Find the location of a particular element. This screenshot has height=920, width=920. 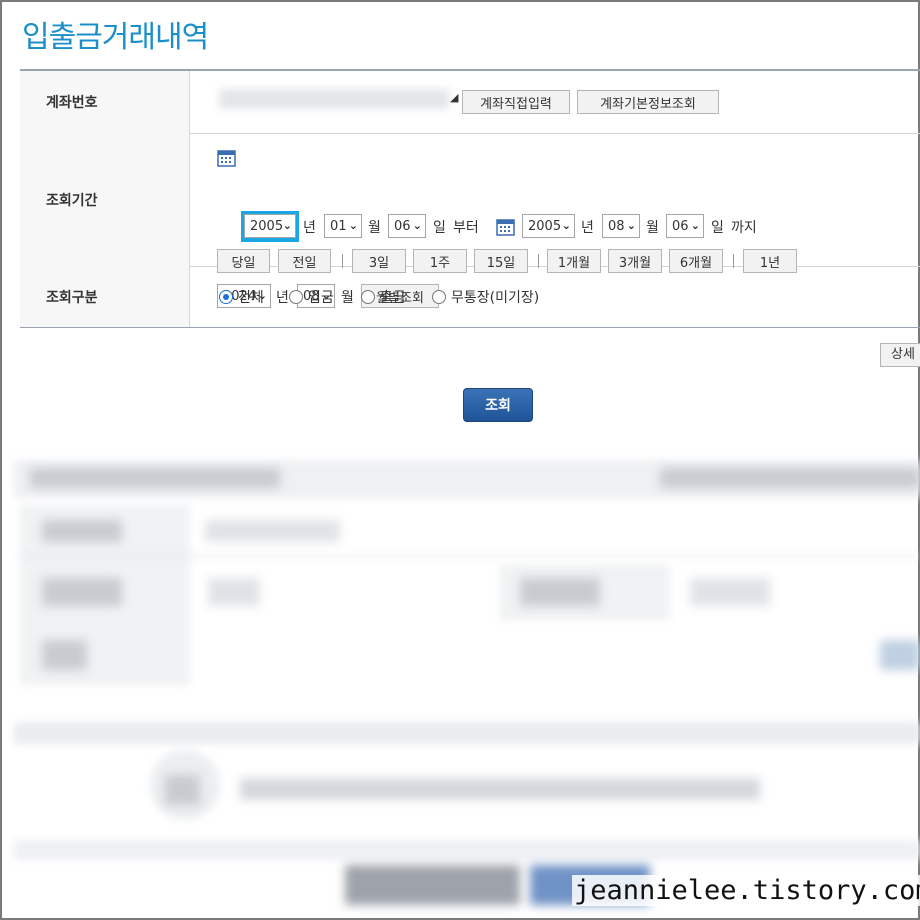

to-month-unit: 월 is located at coordinates (652, 228).